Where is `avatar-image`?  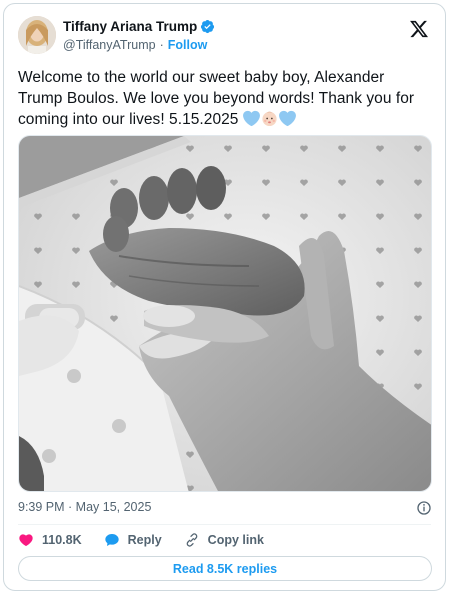 avatar-image is located at coordinates (37, 35).